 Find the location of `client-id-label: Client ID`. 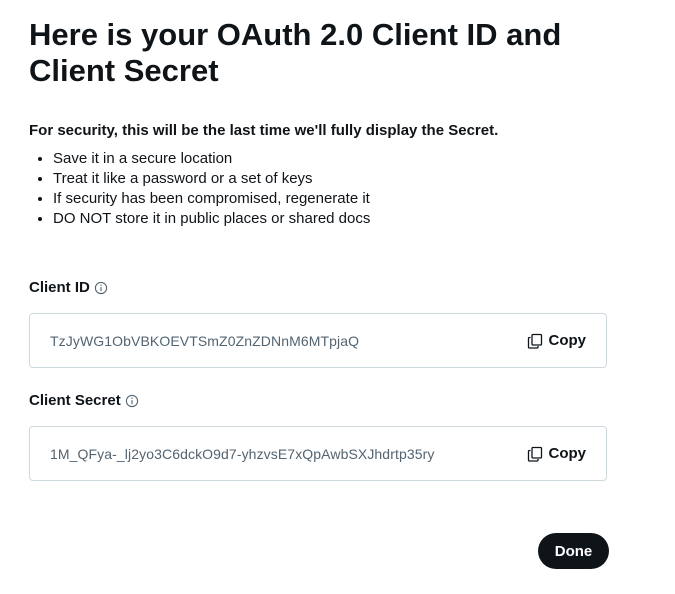

client-id-label: Client ID is located at coordinates (68, 288).